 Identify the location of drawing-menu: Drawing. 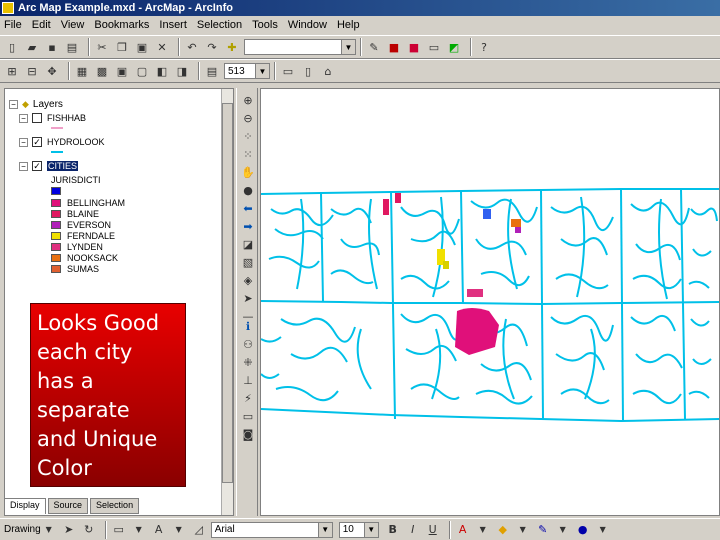
(22, 529).